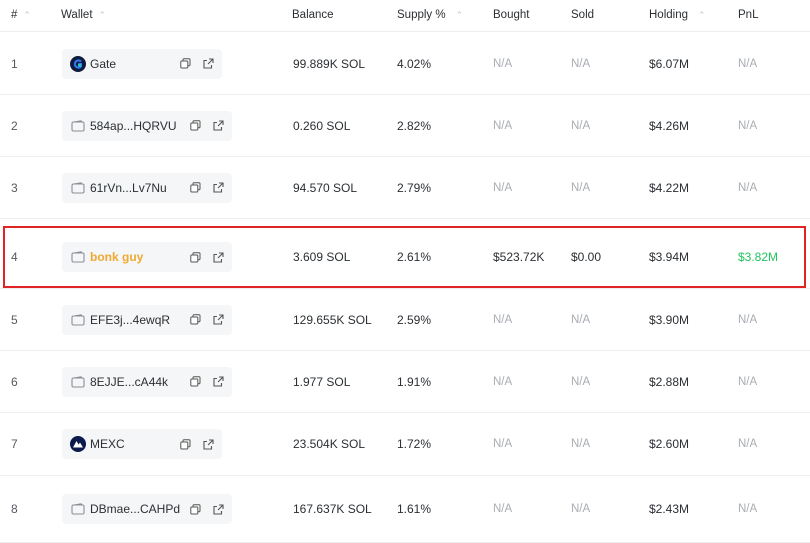  I want to click on wallet-cell: 584ap...HQRVU, so click(147, 125).